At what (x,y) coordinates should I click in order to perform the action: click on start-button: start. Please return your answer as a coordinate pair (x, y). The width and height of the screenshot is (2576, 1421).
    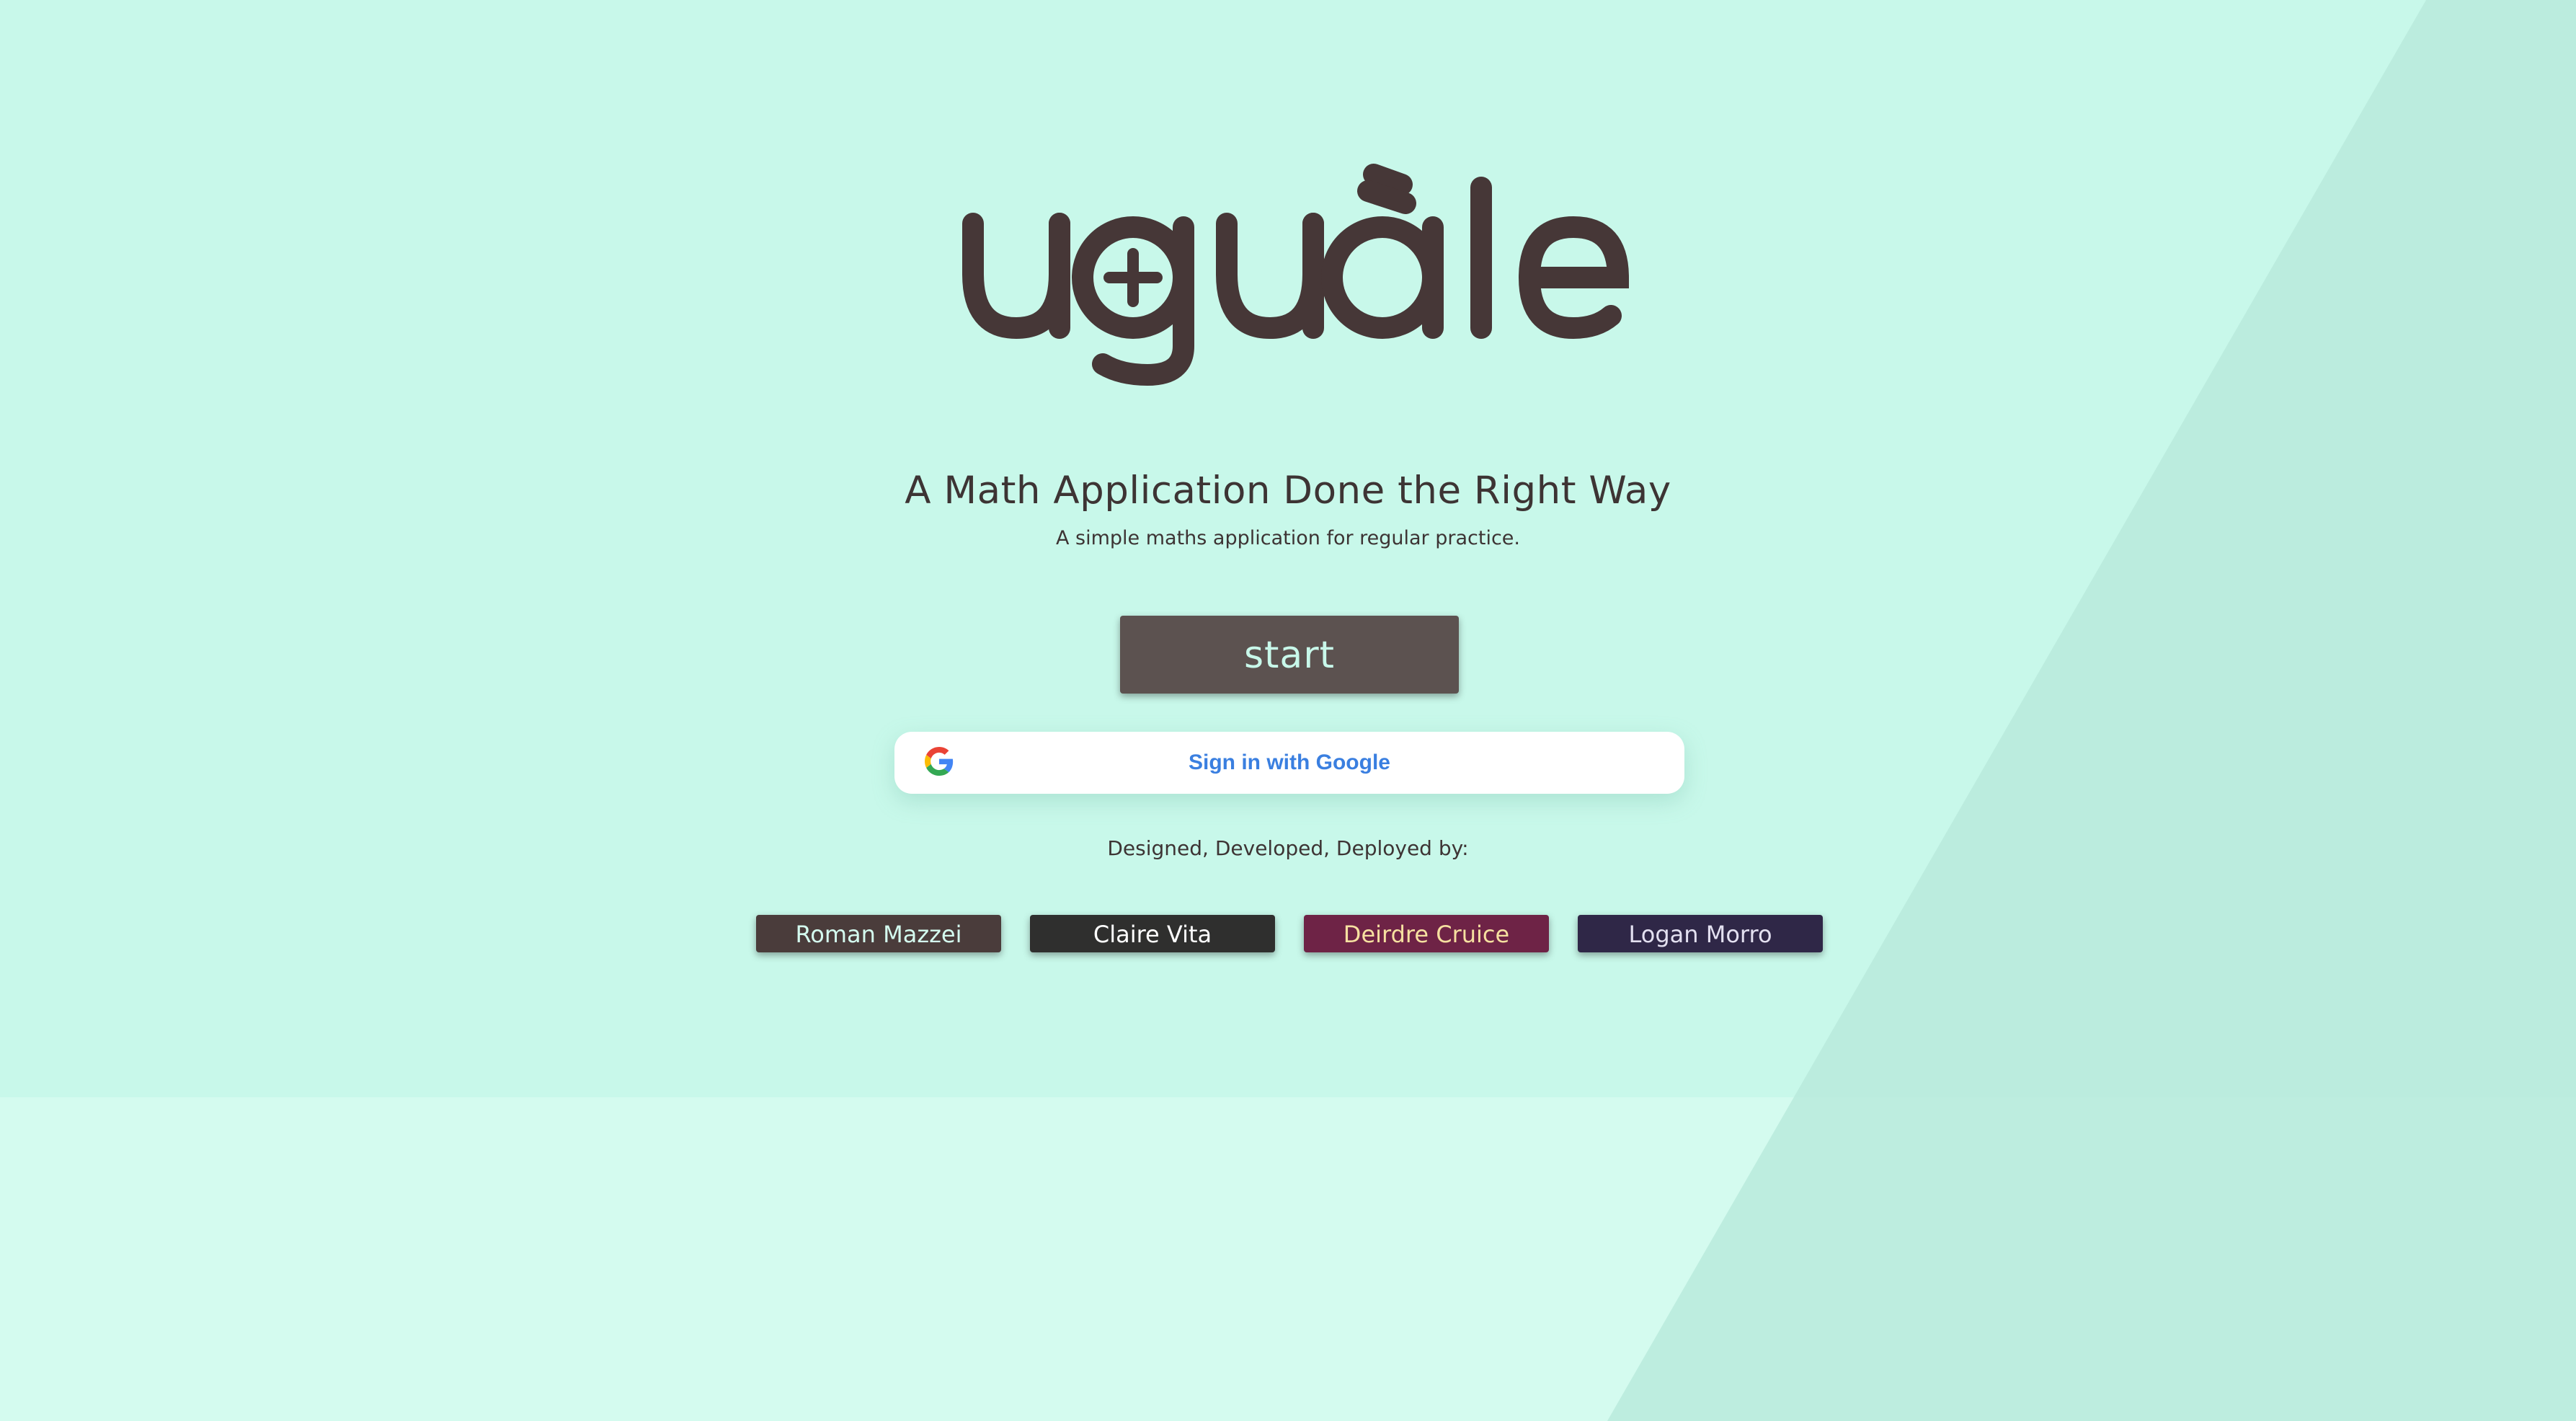
    Looking at the image, I should click on (1289, 655).